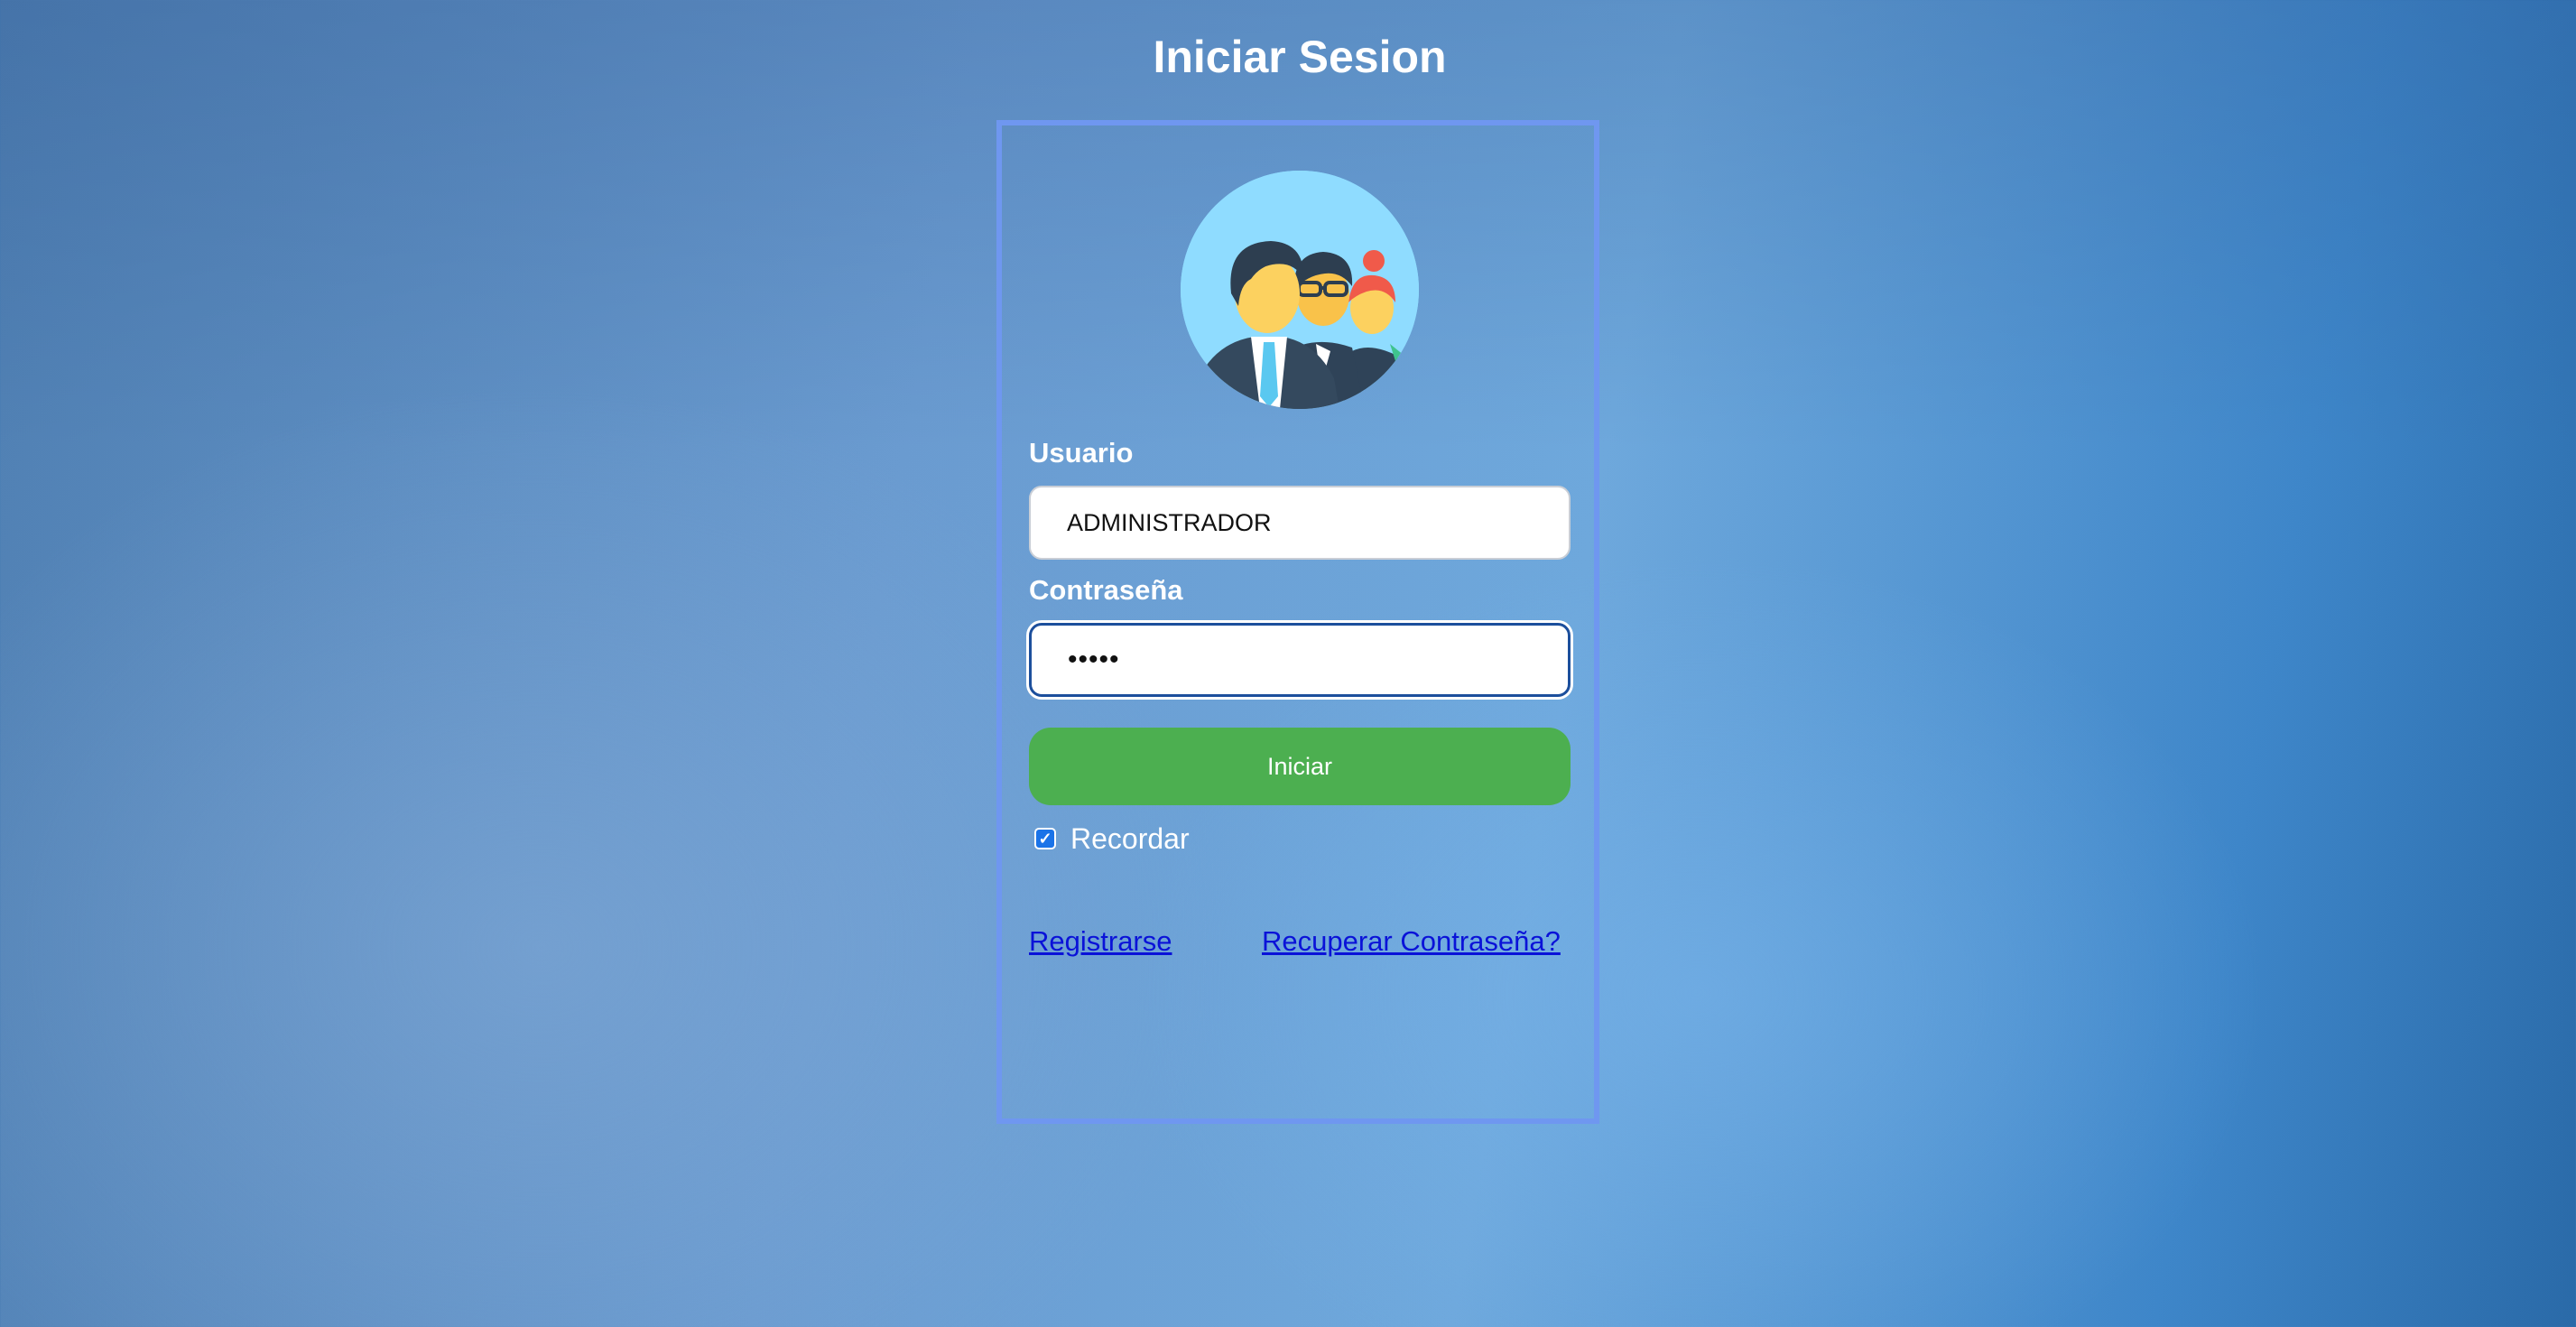 The image size is (2576, 1327). Describe the element at coordinates (1106, 590) in the screenshot. I see `password-label: Contraseña` at that location.